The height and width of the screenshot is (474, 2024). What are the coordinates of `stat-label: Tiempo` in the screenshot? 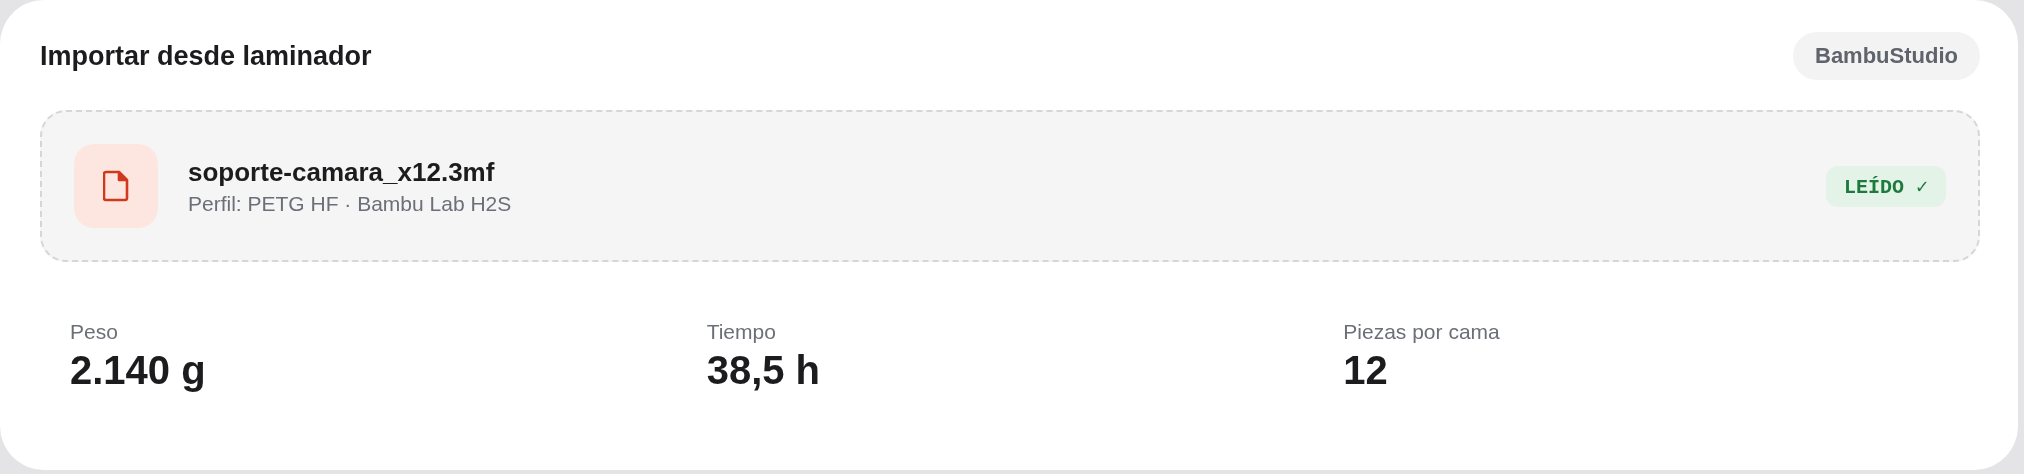 It's located at (741, 332).